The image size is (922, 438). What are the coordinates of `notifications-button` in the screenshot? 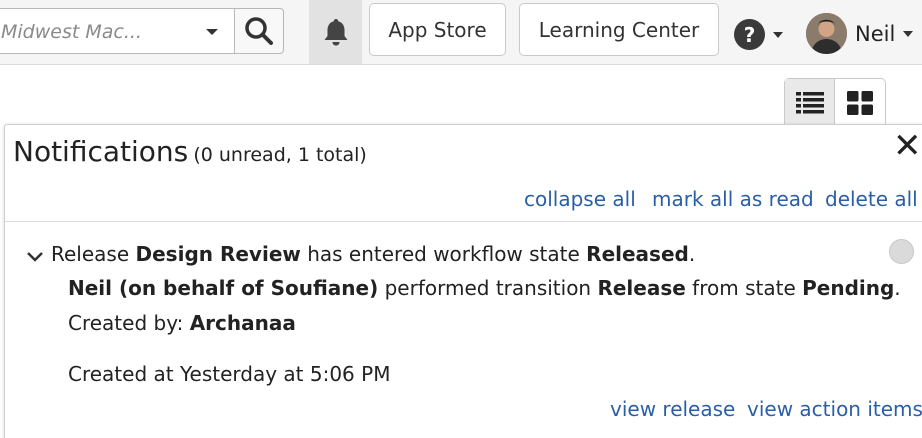 It's located at (335, 32).